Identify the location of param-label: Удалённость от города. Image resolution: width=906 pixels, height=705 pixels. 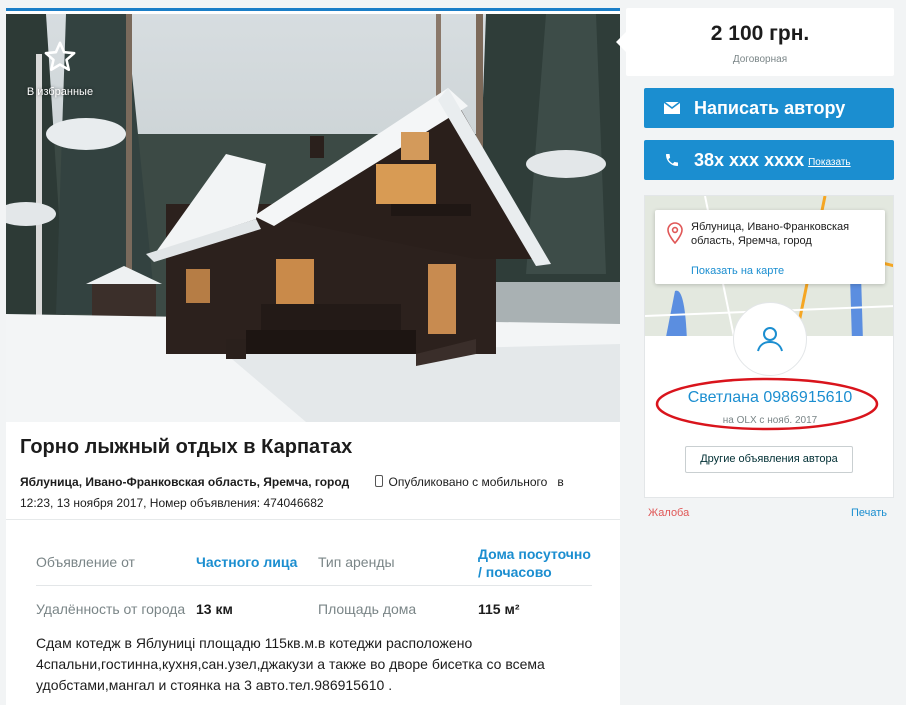
(111, 609).